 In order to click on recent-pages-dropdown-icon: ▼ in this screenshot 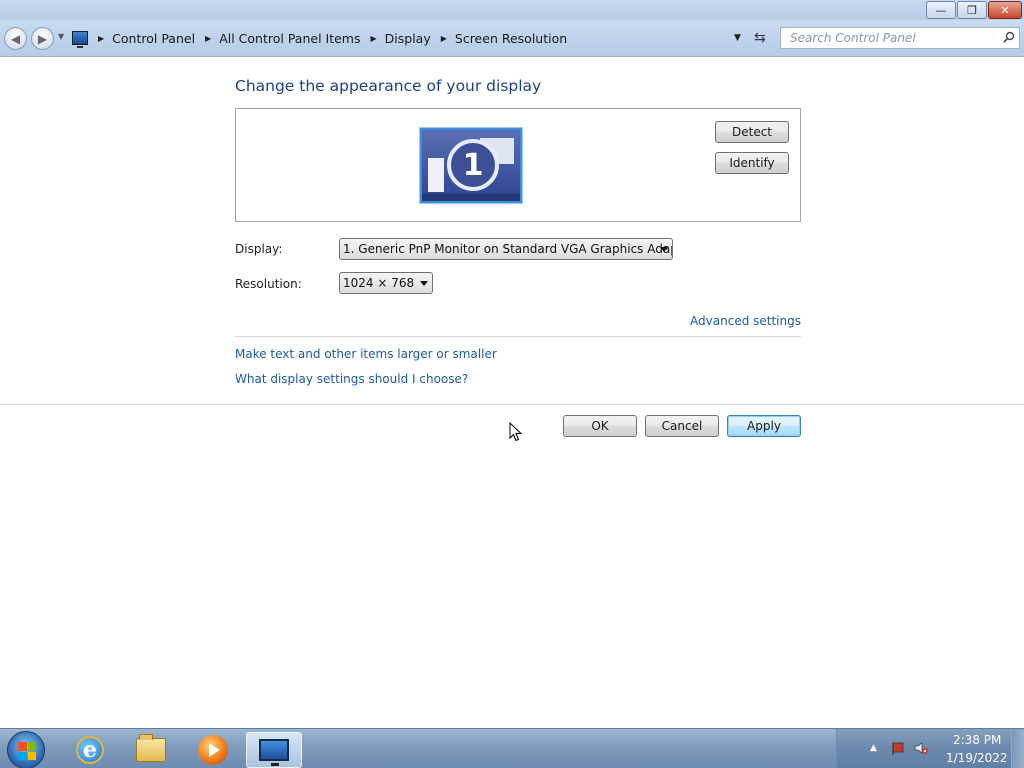, I will do `click(61, 36)`.